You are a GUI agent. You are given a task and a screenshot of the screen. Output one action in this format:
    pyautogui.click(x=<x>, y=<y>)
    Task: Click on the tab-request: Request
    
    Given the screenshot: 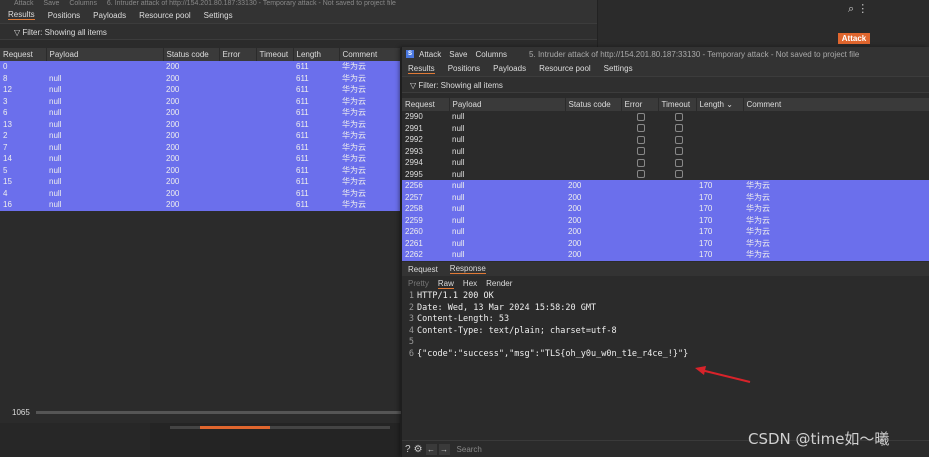 What is the action you would take?
    pyautogui.click(x=423, y=269)
    